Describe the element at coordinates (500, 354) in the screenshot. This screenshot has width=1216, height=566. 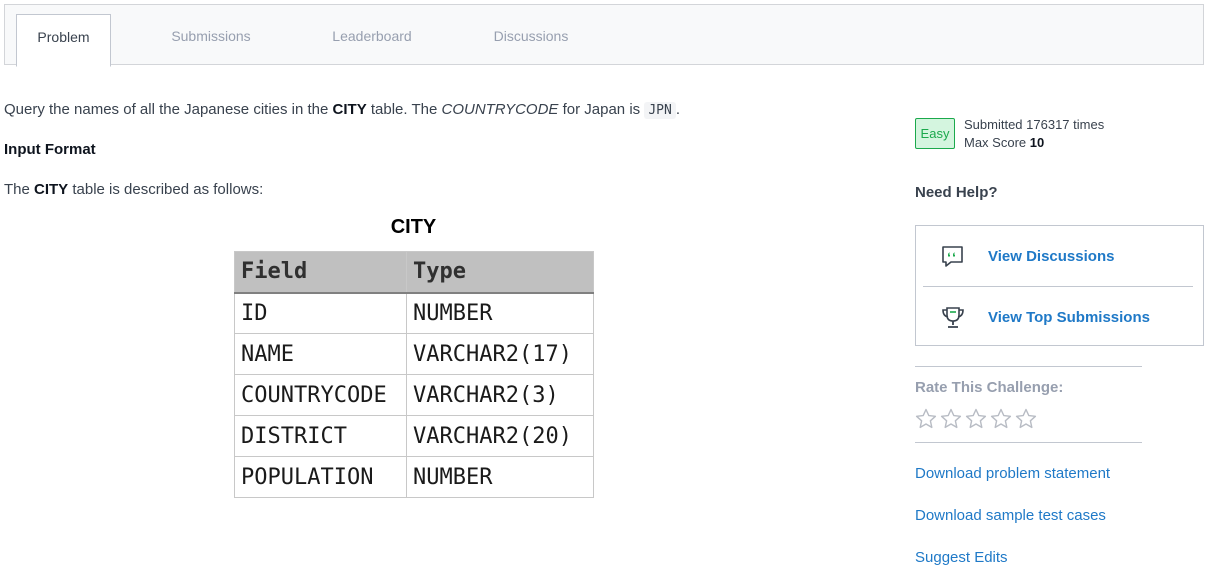
I see `type-cell: VARCHAR2(17)` at that location.